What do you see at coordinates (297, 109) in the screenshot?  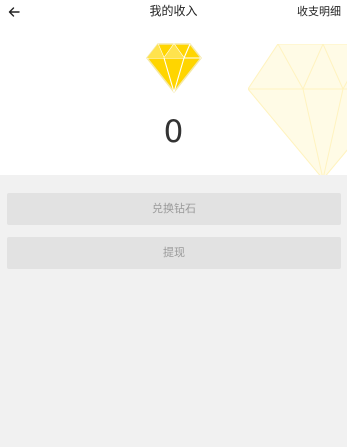 I see `background-diamond-watermark` at bounding box center [297, 109].